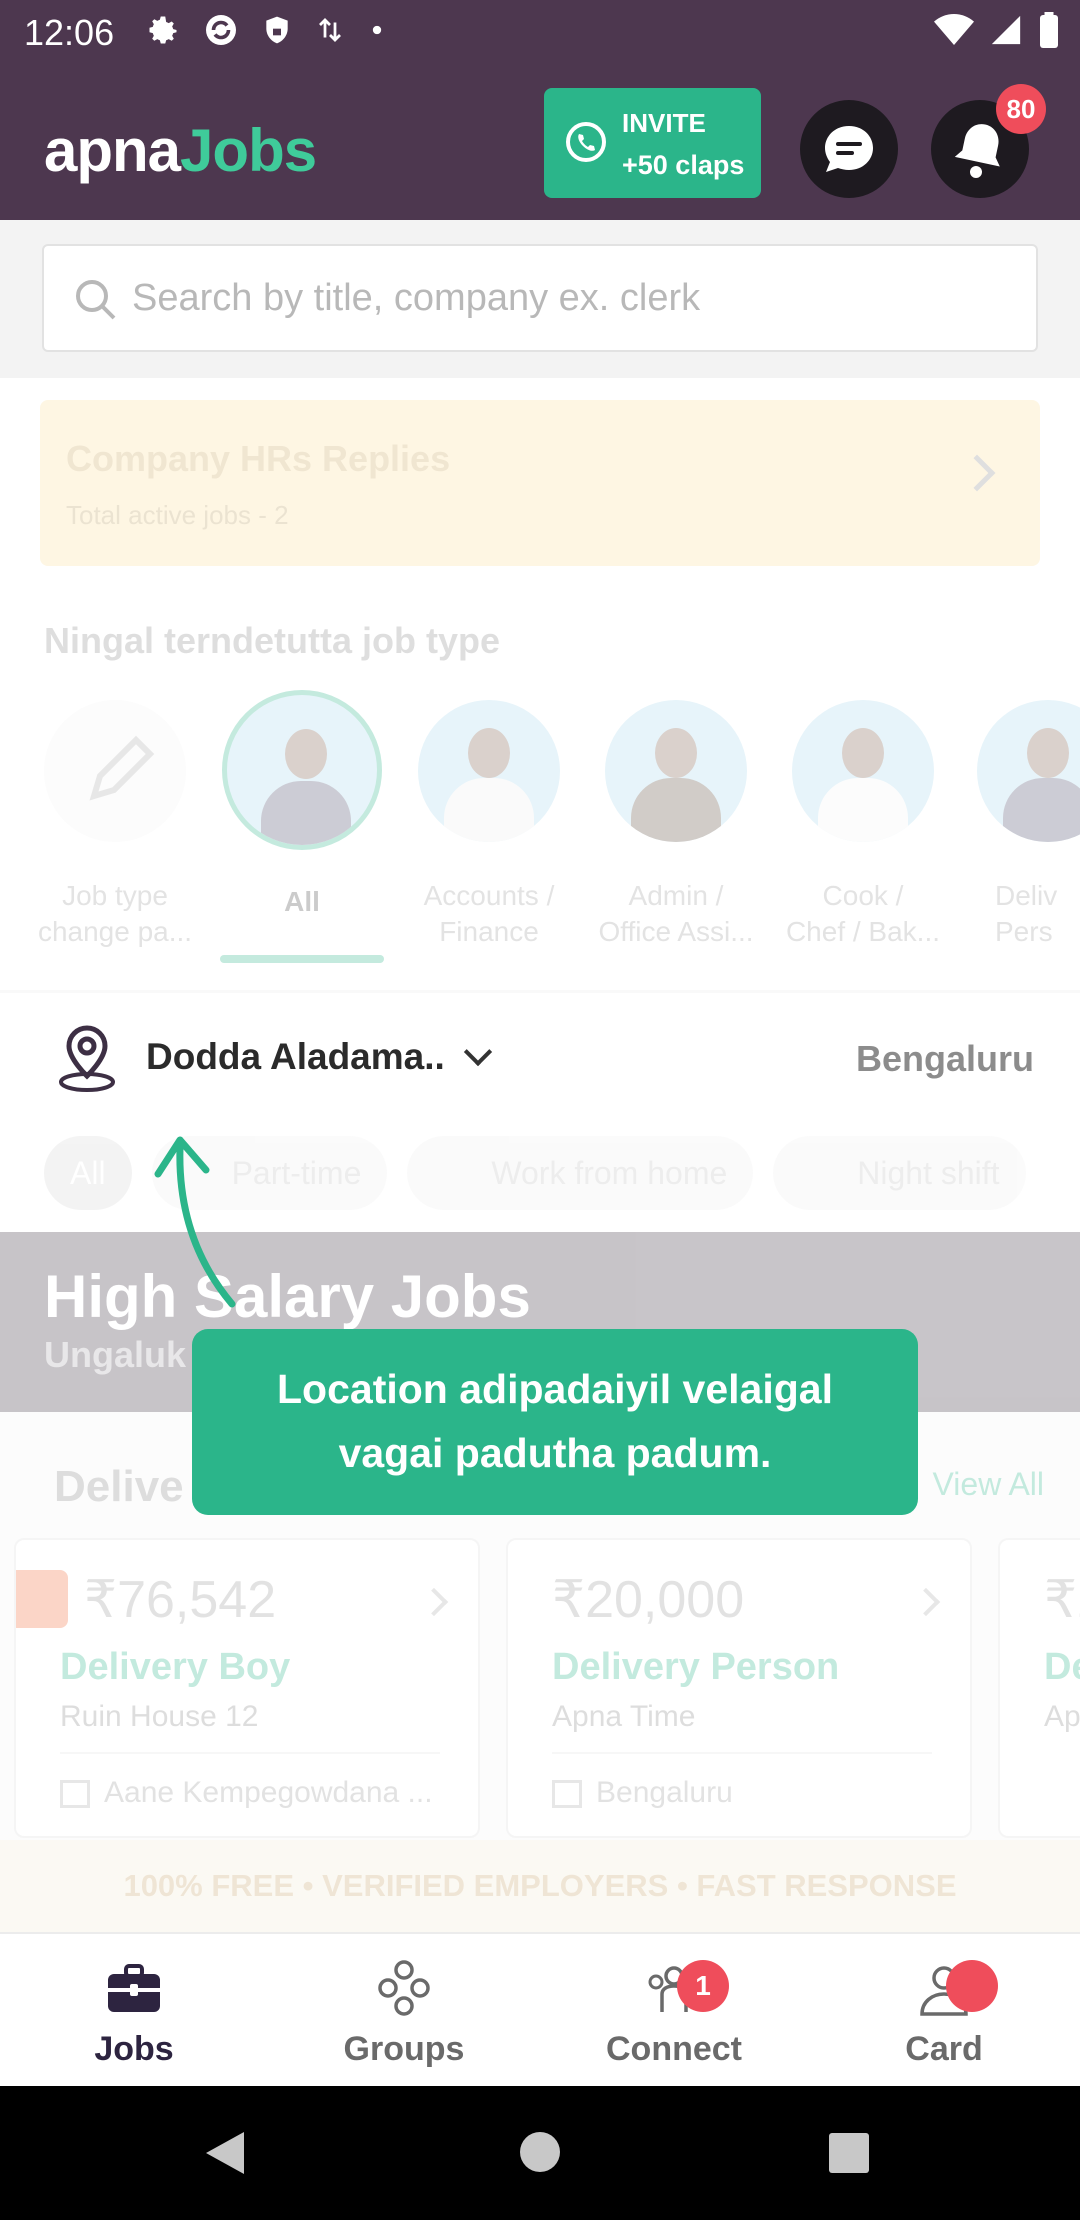 The width and height of the screenshot is (1080, 2220). What do you see at coordinates (1039, 1688) in the screenshot?
I see `job-card: ₹2 De Ap` at bounding box center [1039, 1688].